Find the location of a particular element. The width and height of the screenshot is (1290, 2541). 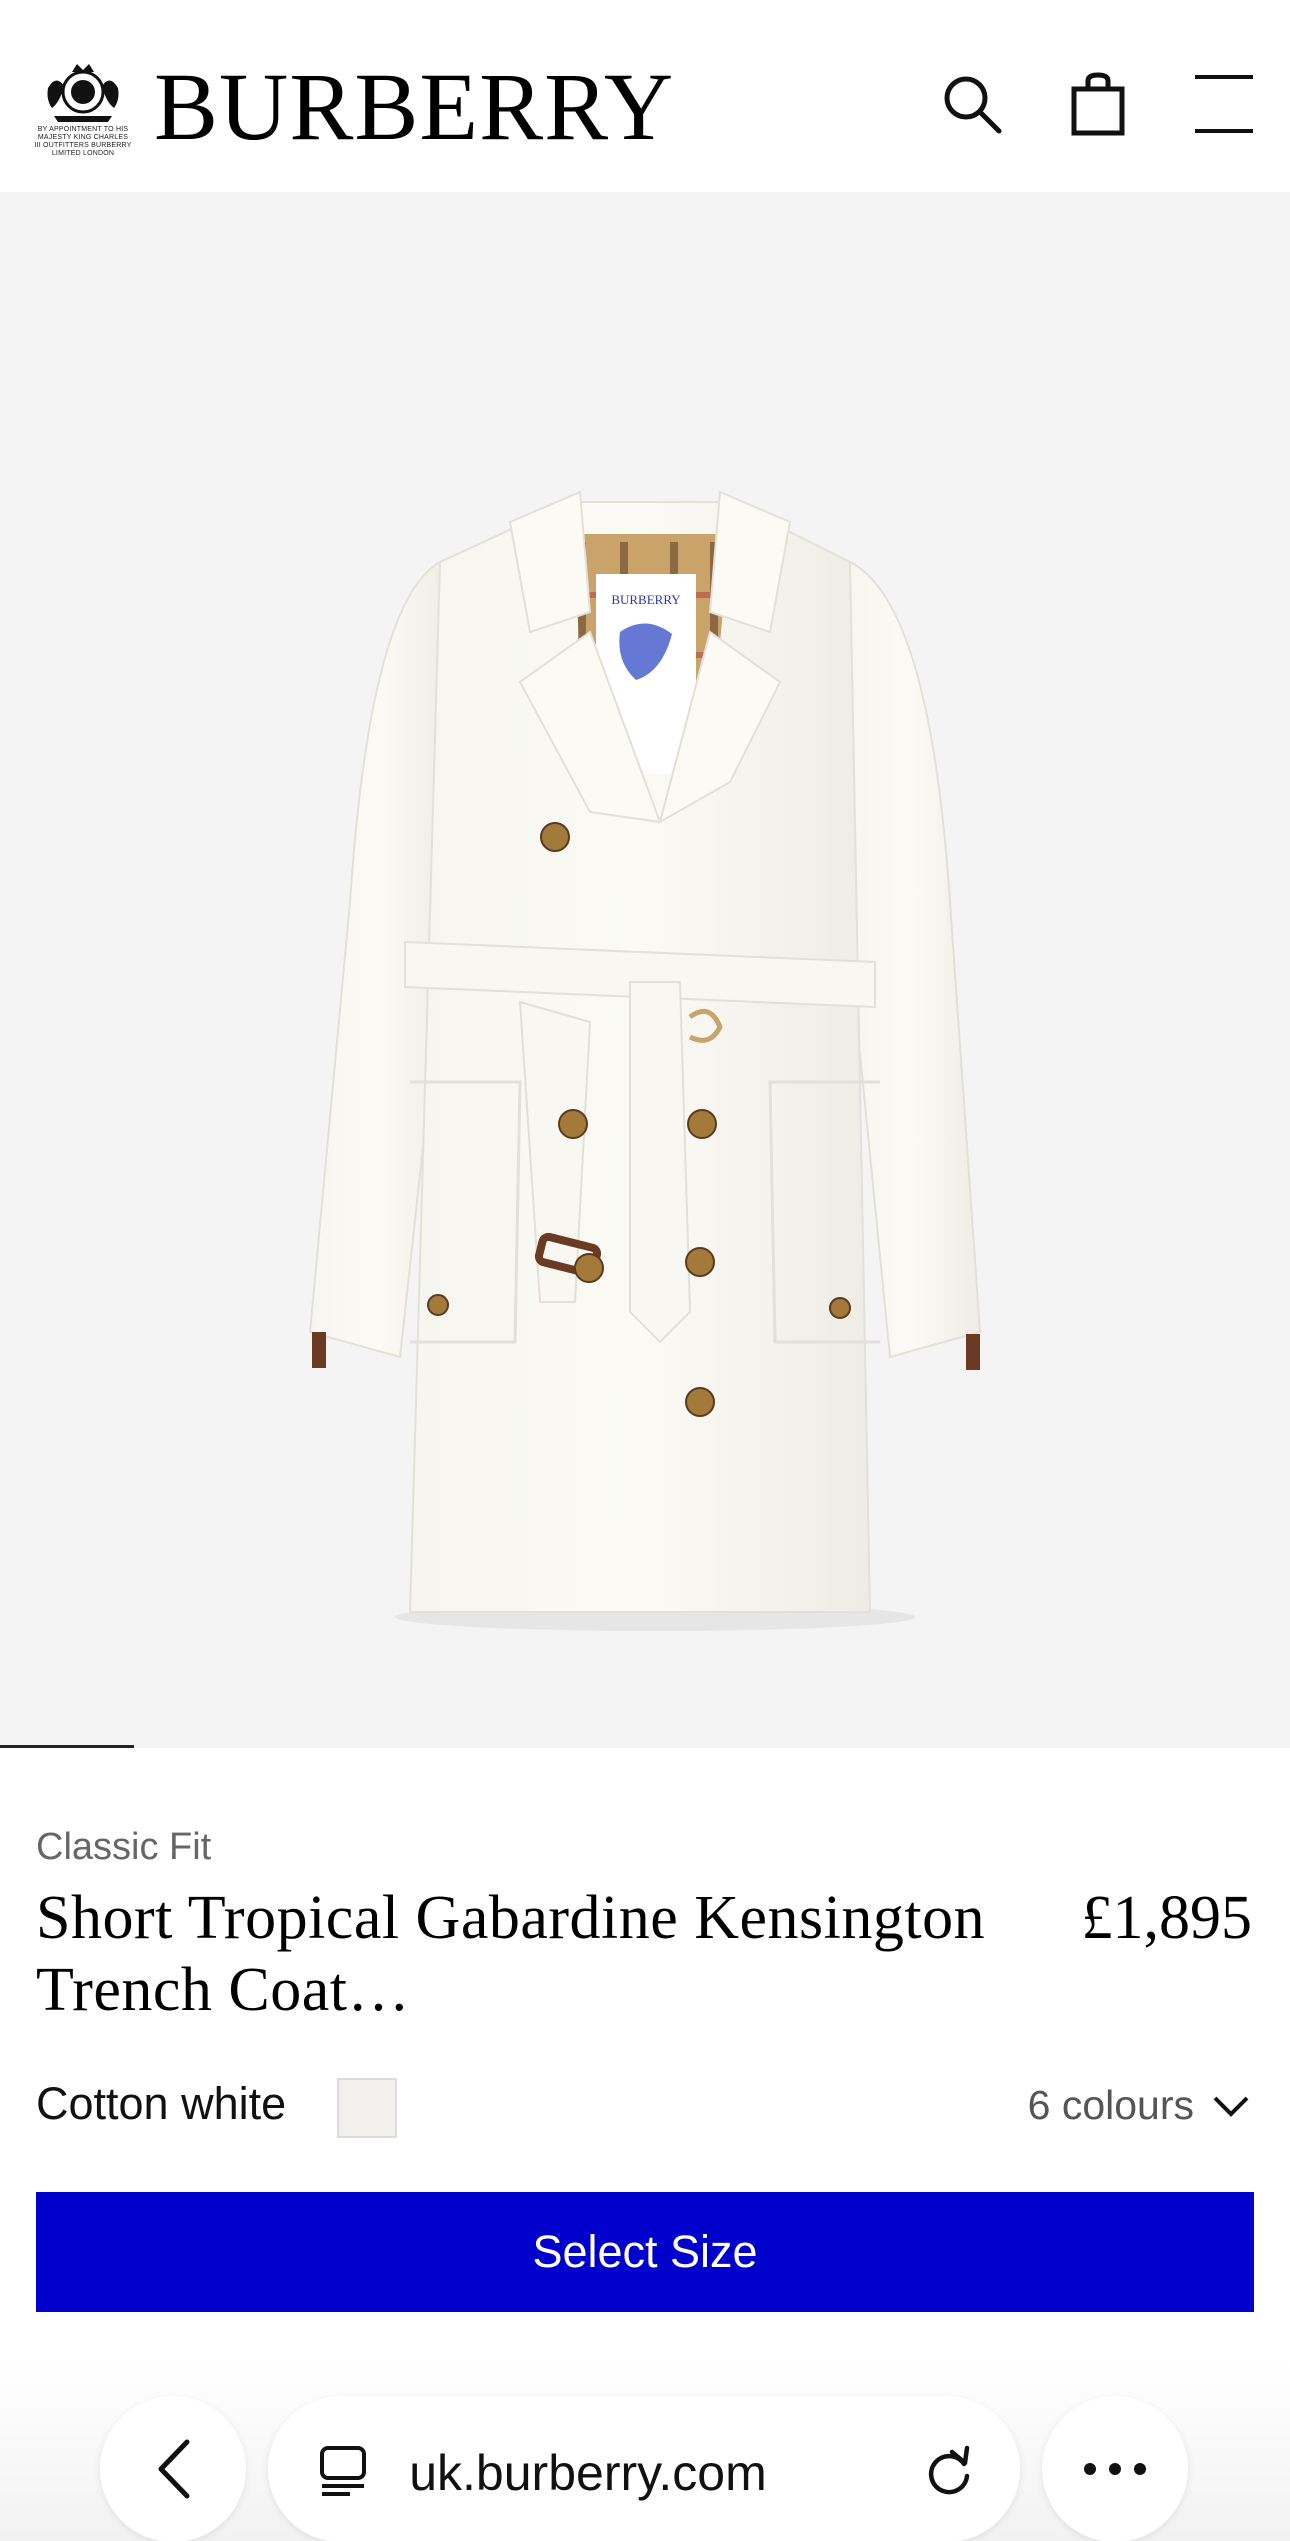

gallery-progress-fill is located at coordinates (67, 1746).